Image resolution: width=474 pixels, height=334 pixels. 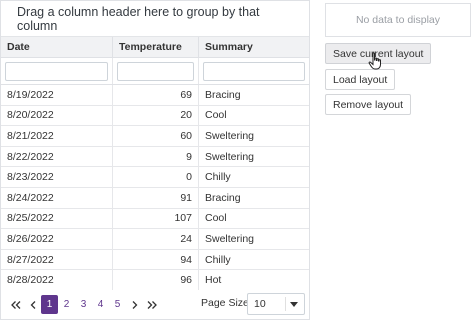 I want to click on table-row: 8/22/2022 9 Sweltering, so click(x=155, y=157).